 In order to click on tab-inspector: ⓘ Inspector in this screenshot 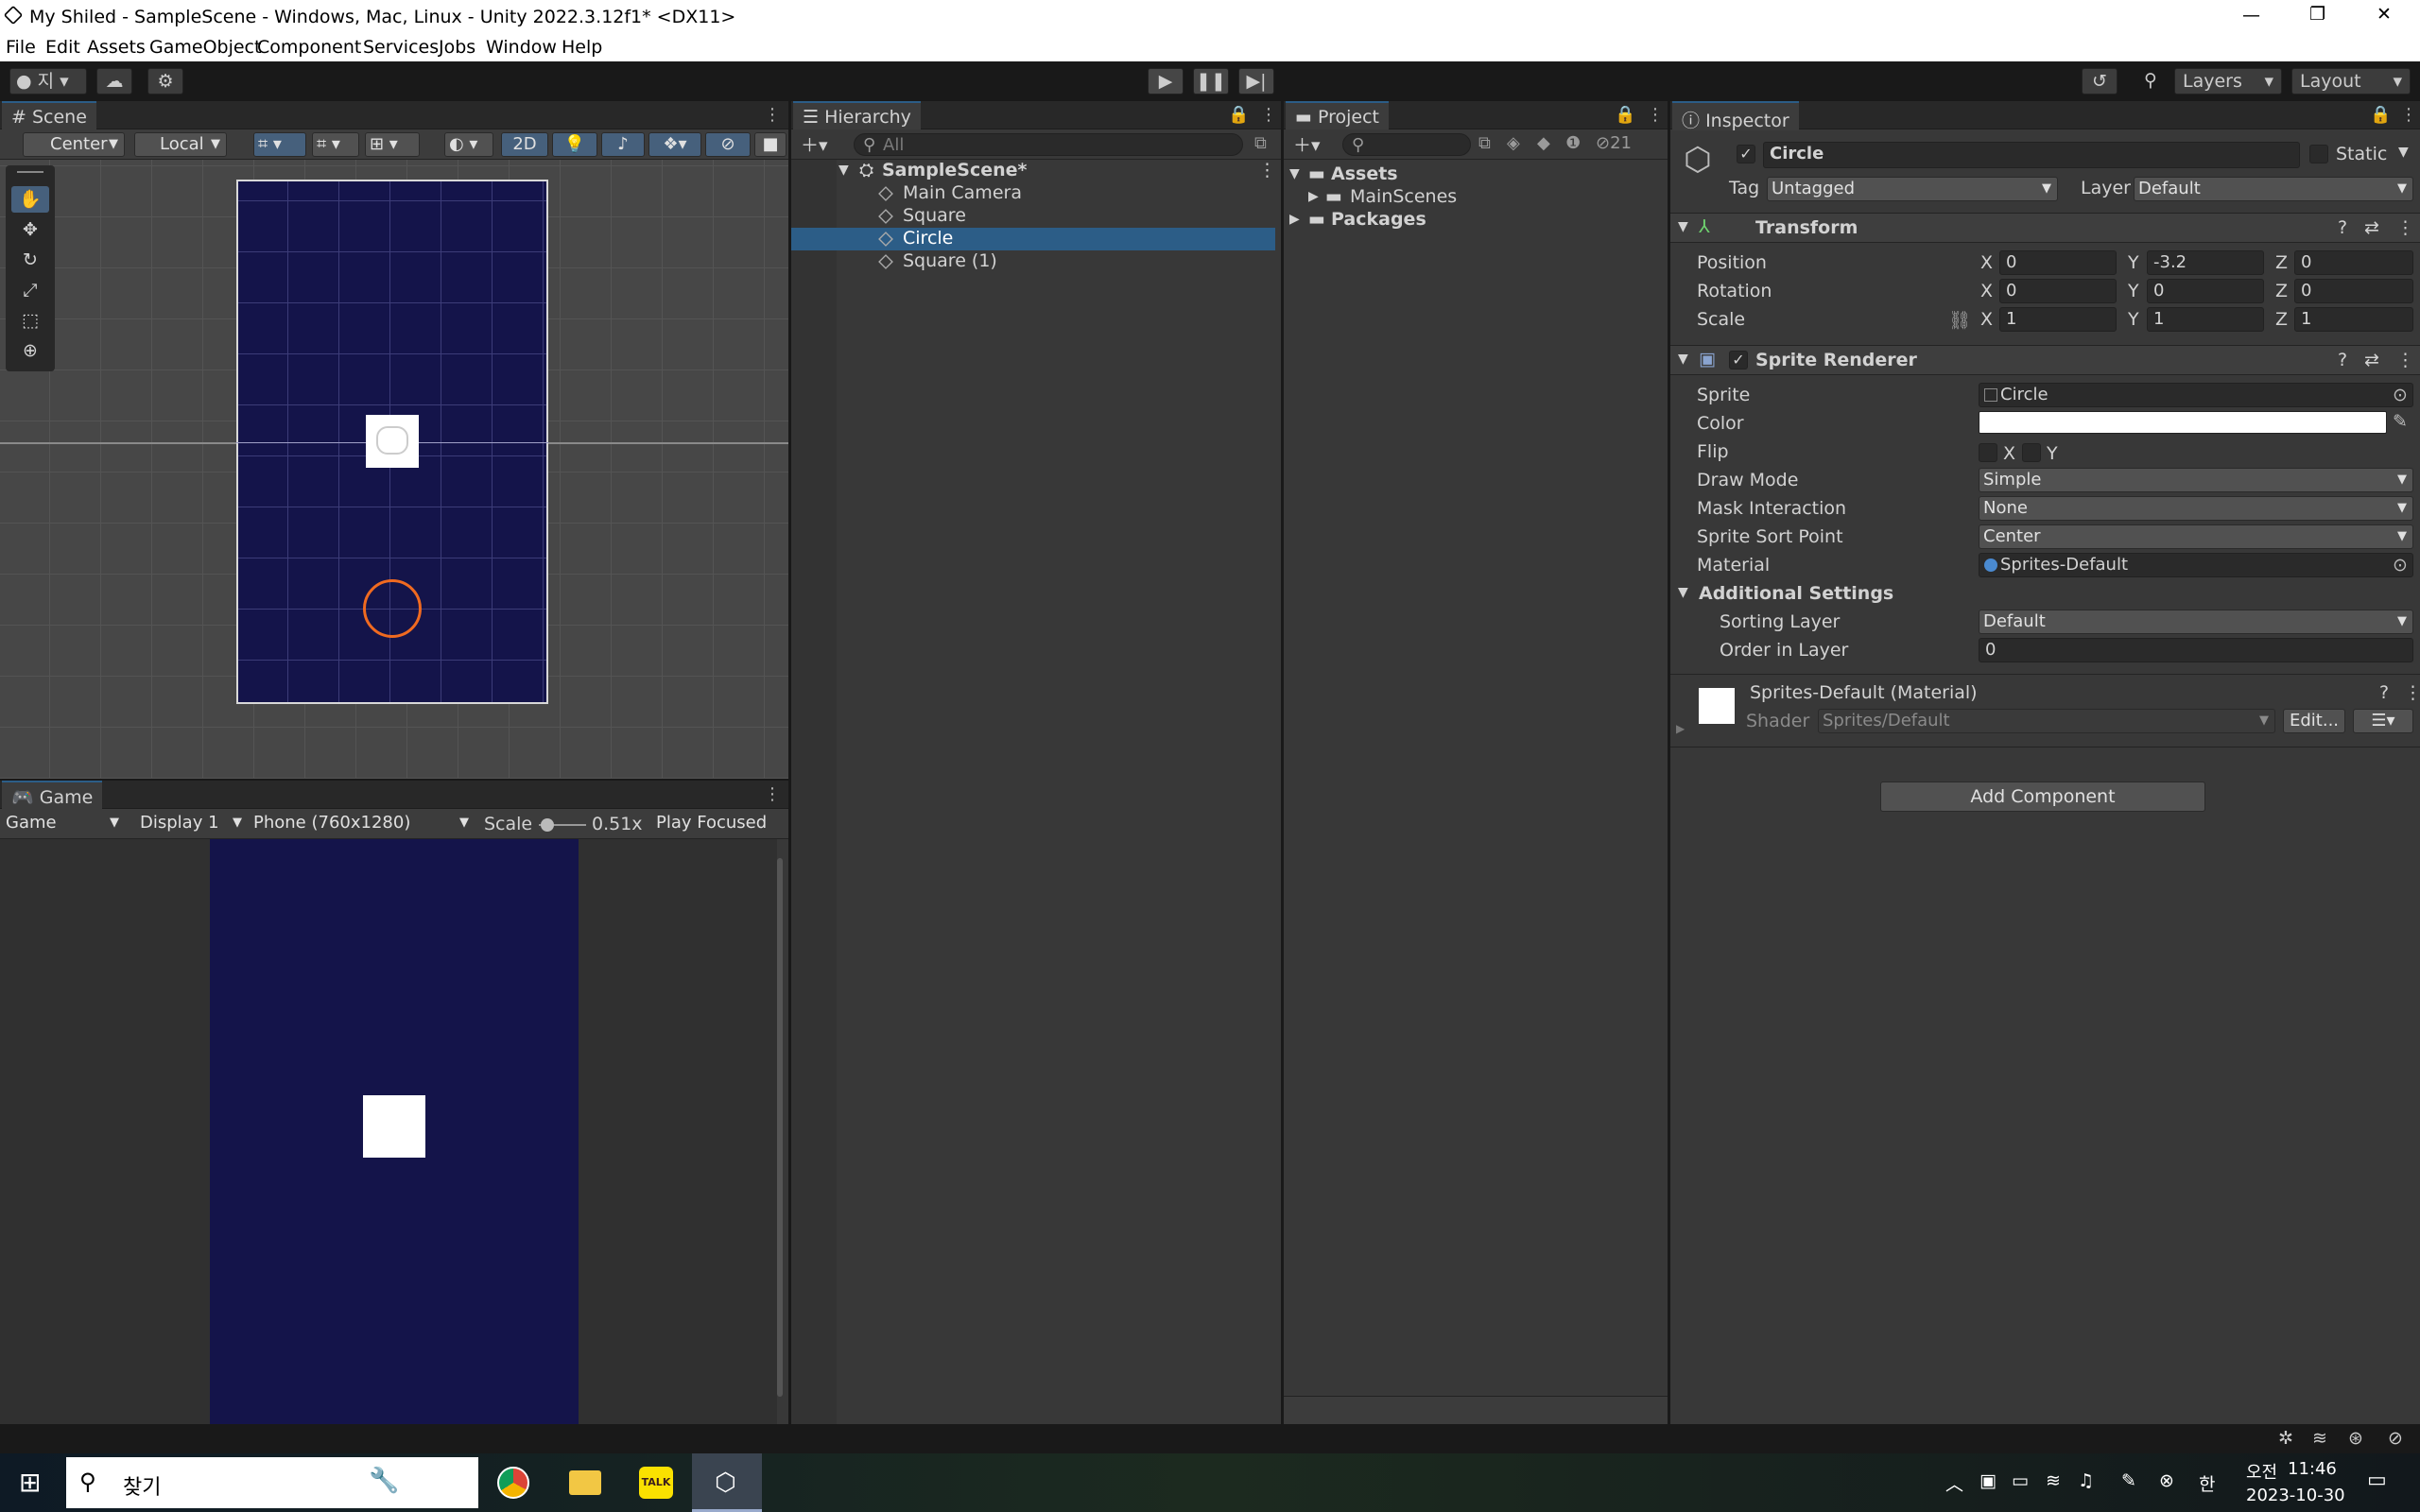, I will do `click(1736, 116)`.